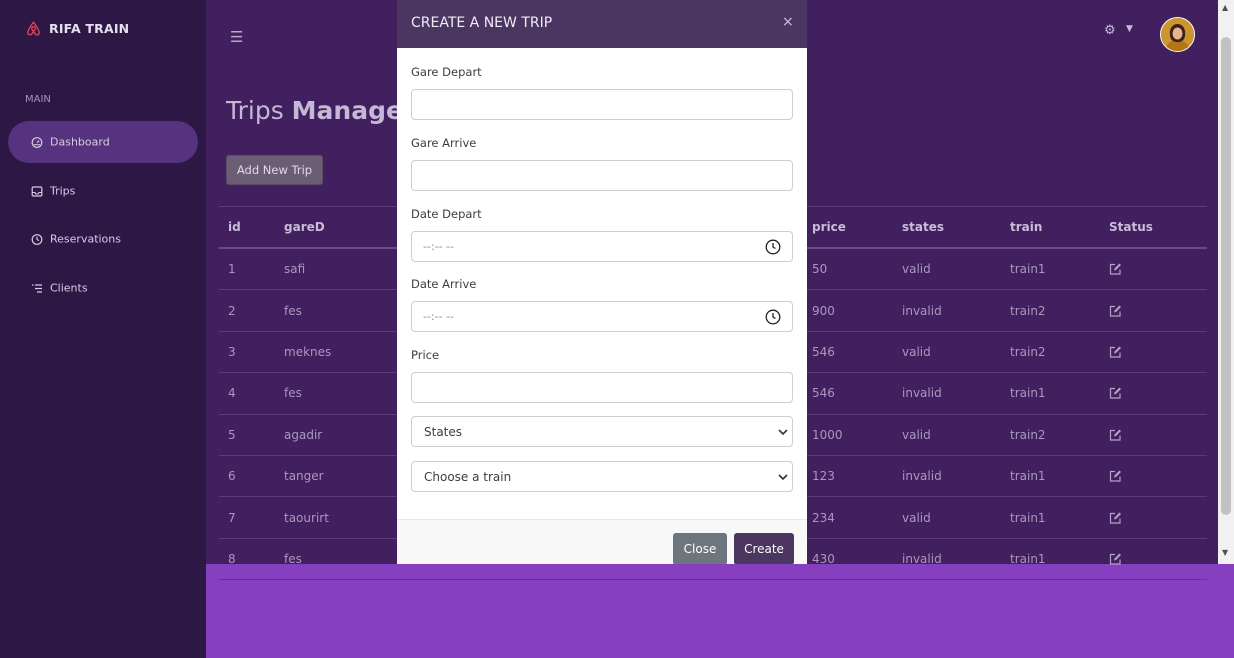 The height and width of the screenshot is (658, 1234). What do you see at coordinates (232, 393) in the screenshot?
I see `cell-id: 4` at bounding box center [232, 393].